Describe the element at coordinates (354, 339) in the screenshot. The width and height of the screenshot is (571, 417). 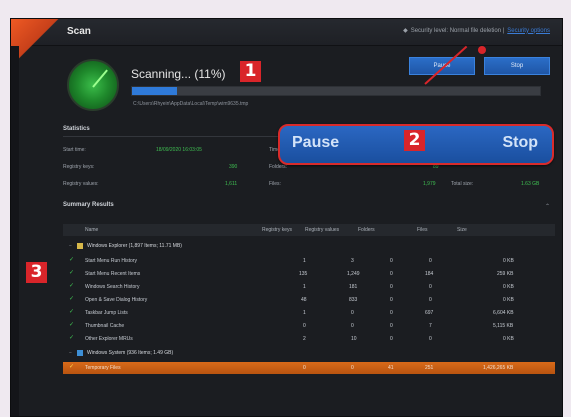
I see `row-values: 10` at that location.